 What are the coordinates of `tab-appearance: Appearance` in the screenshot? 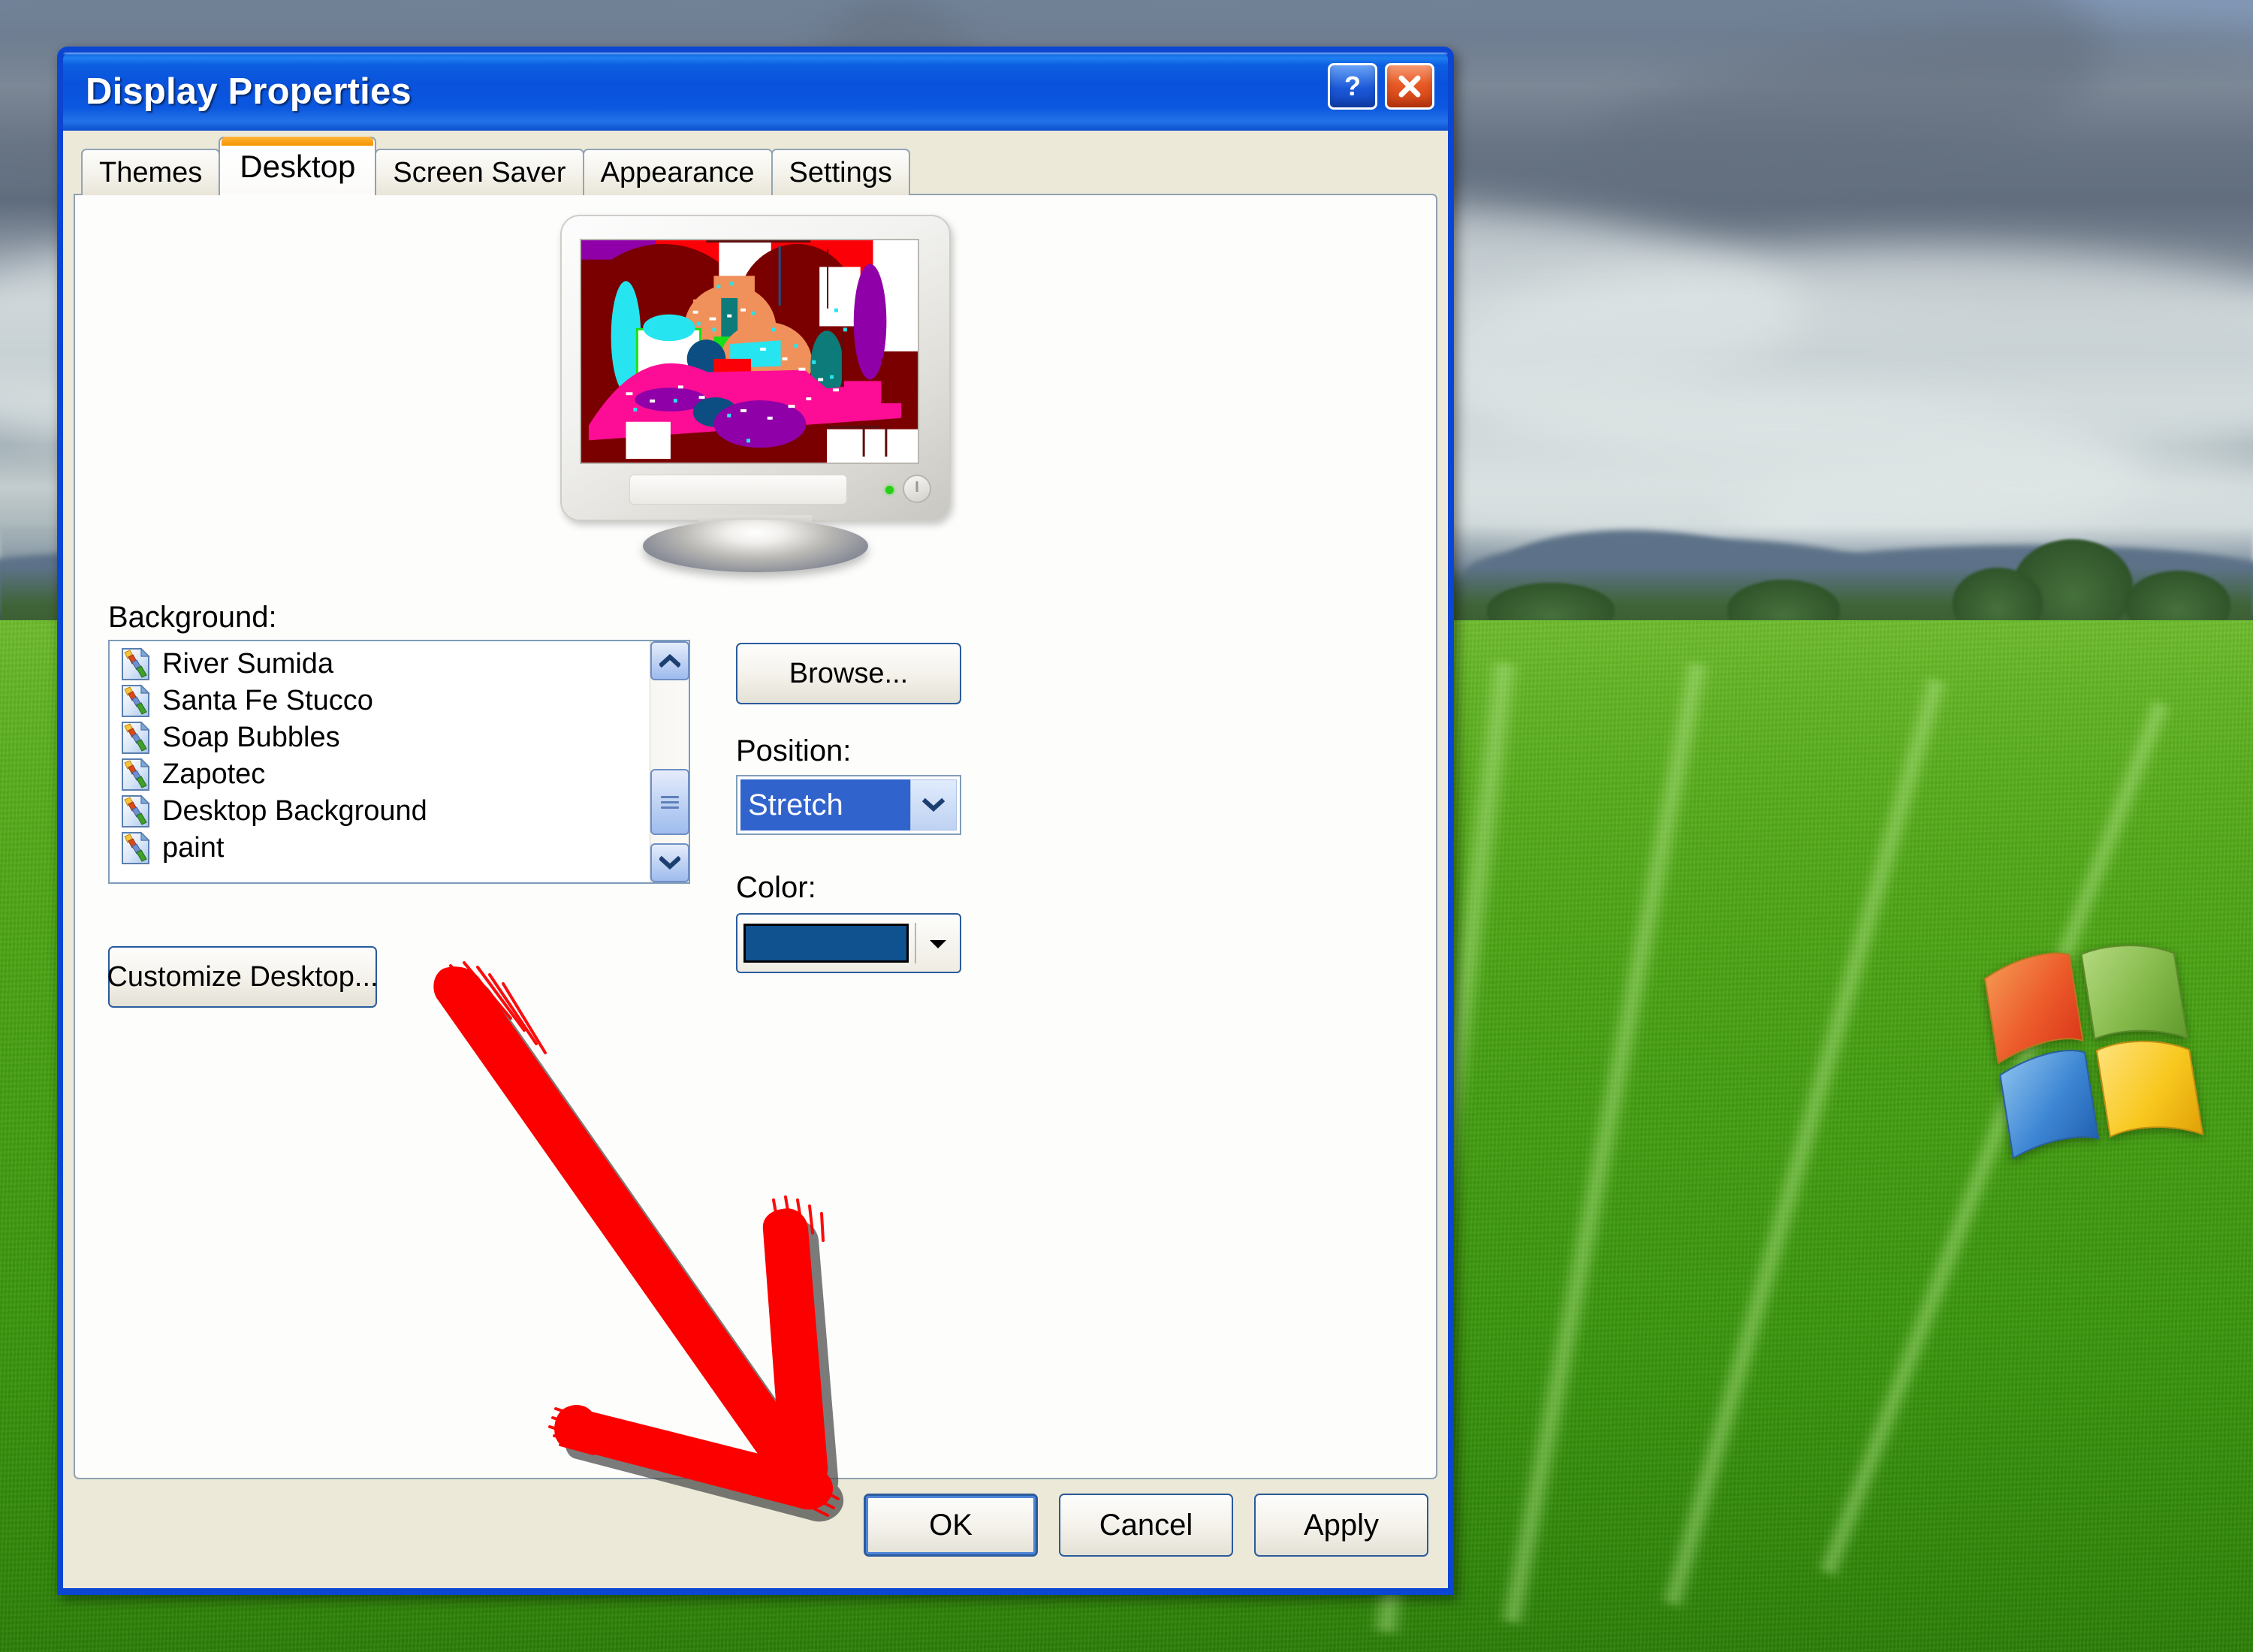 It's located at (677, 172).